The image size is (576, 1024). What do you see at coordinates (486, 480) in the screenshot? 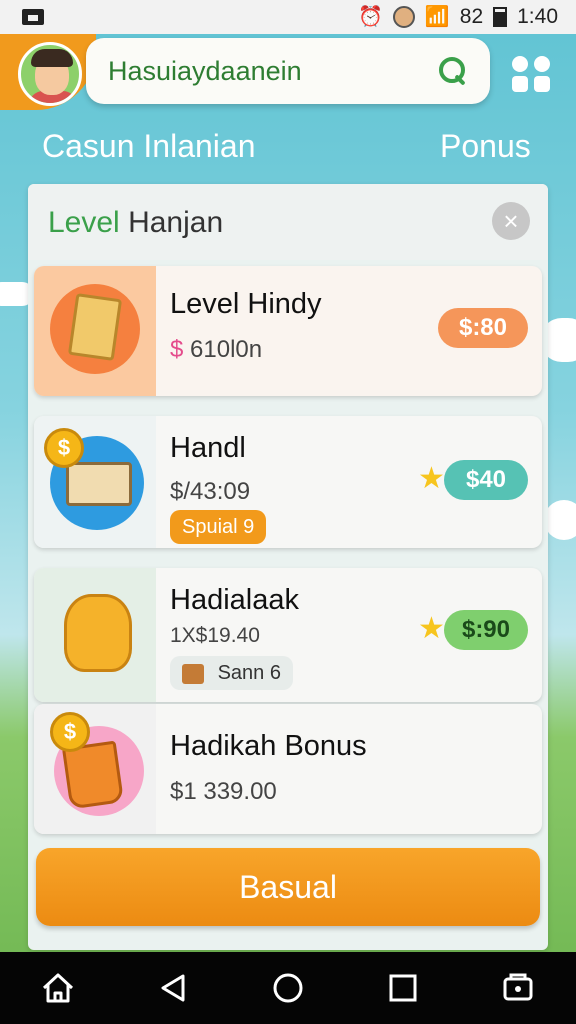
I see `price-pill: $40` at bounding box center [486, 480].